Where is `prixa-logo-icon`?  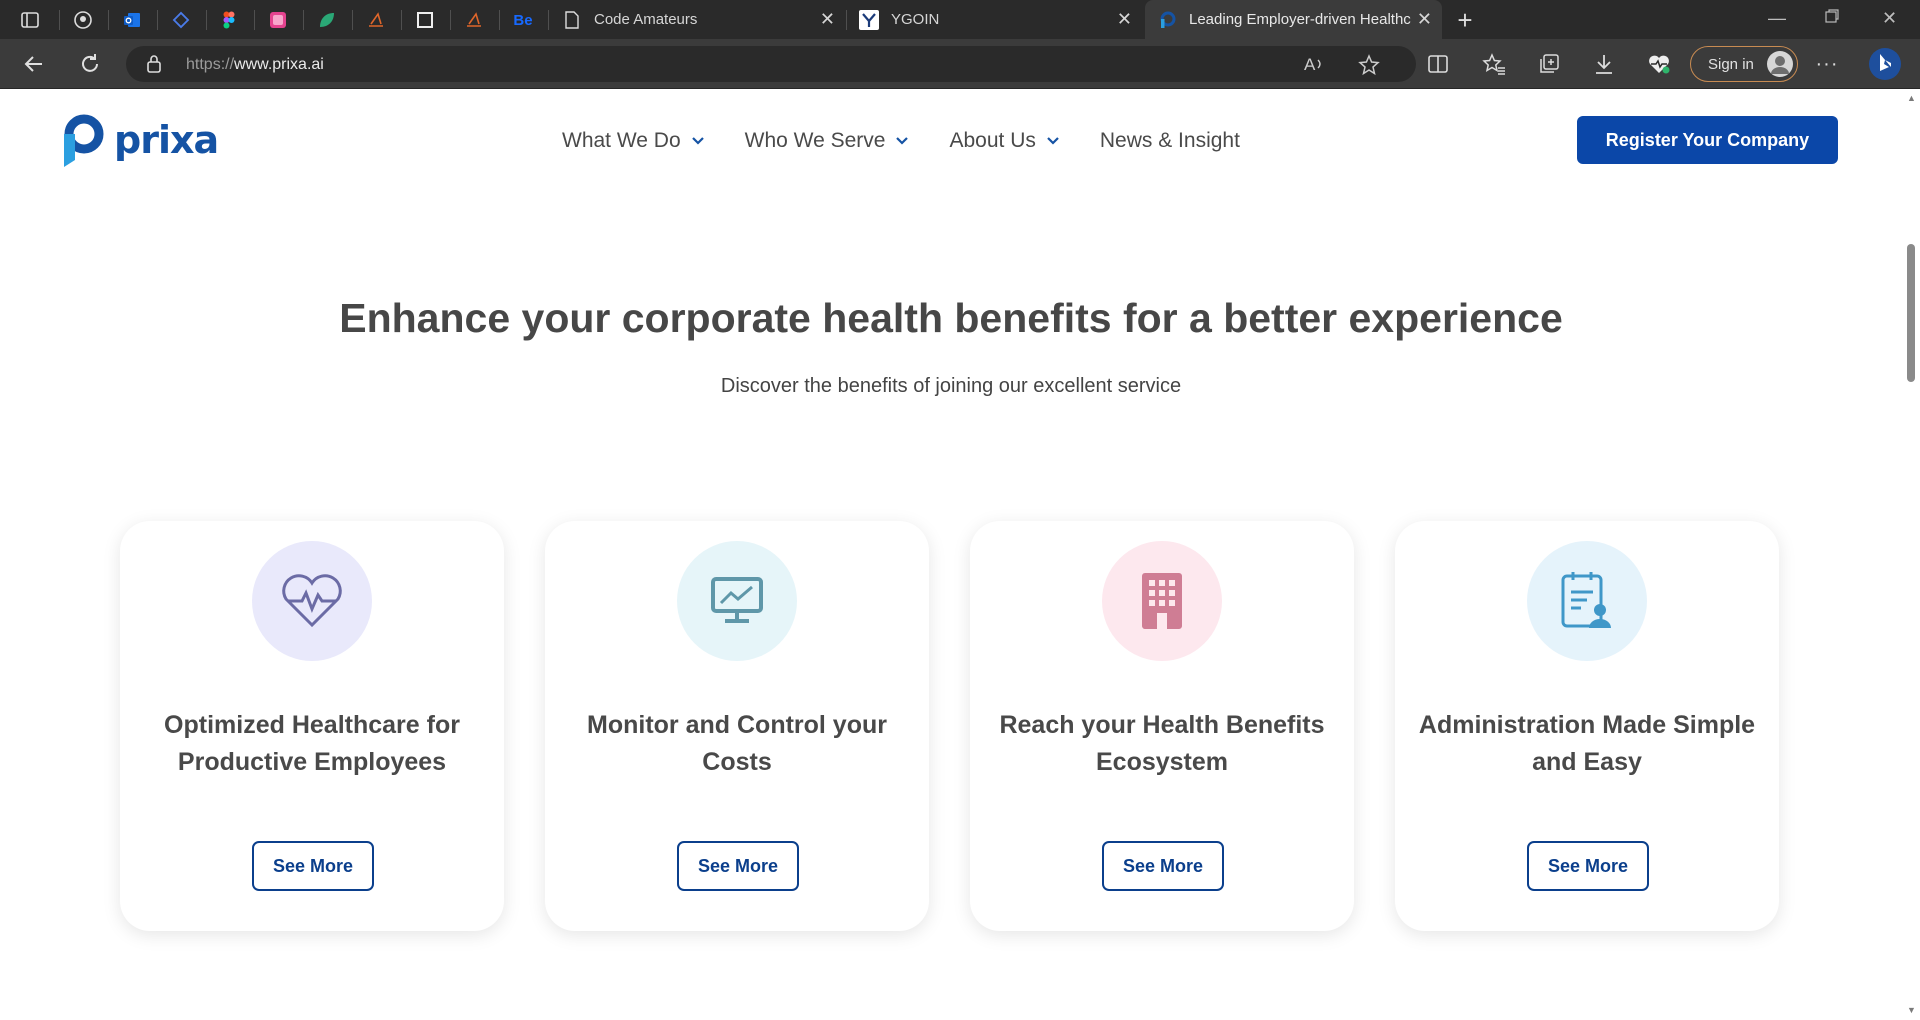
prixa-logo-icon is located at coordinates (84, 140).